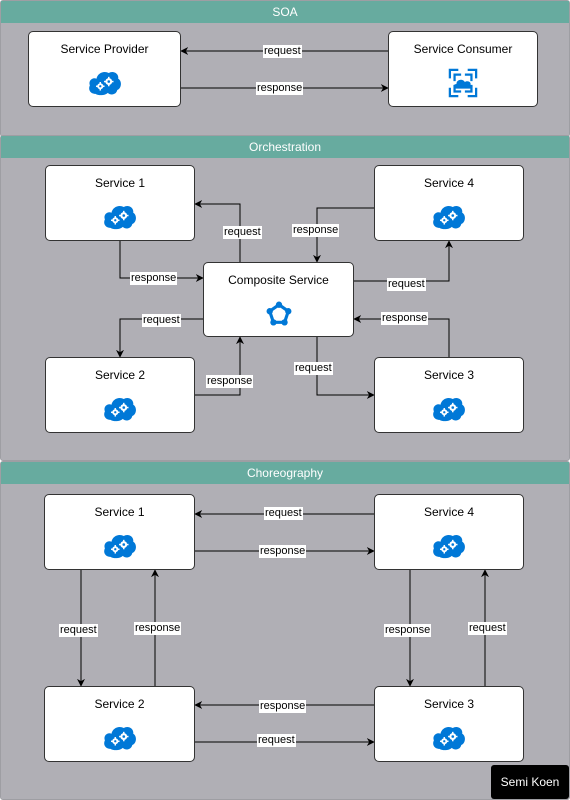 The height and width of the screenshot is (800, 570). I want to click on orchestration-header: Orchestration, so click(285, 147).